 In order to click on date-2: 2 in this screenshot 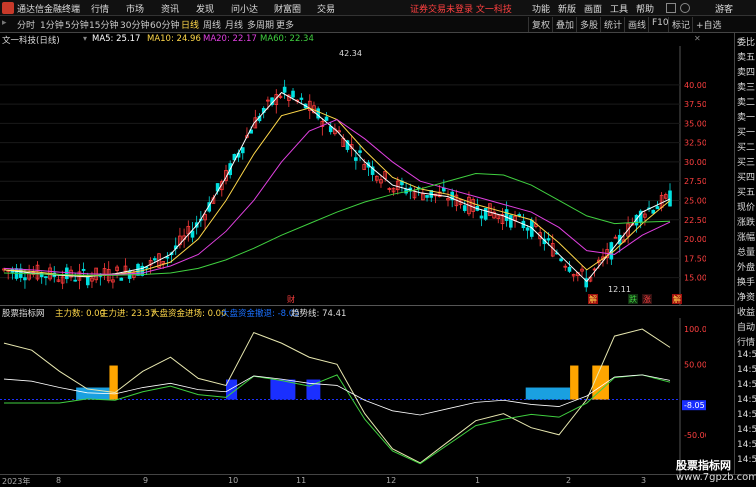, I will do `click(569, 480)`.